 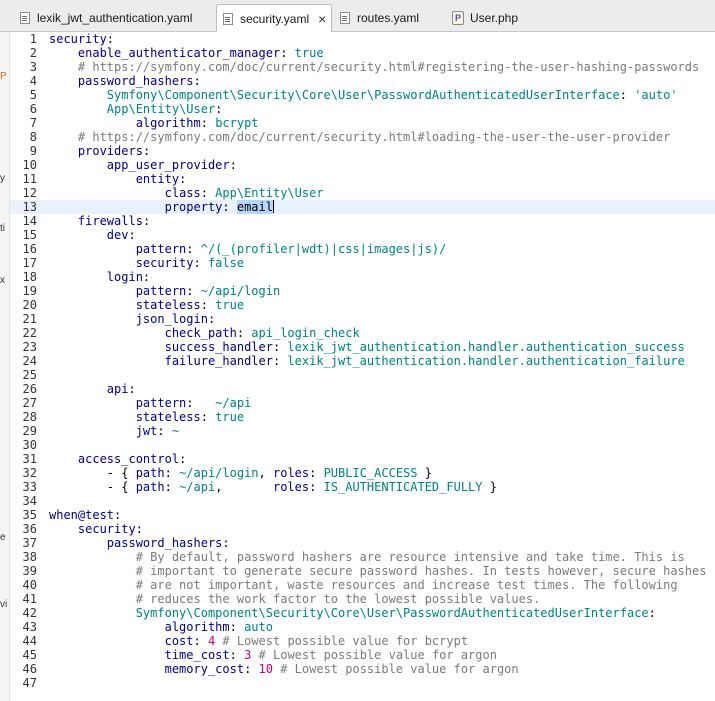 I want to click on code-line: 43 algorithm: auto, so click(x=362, y=627).